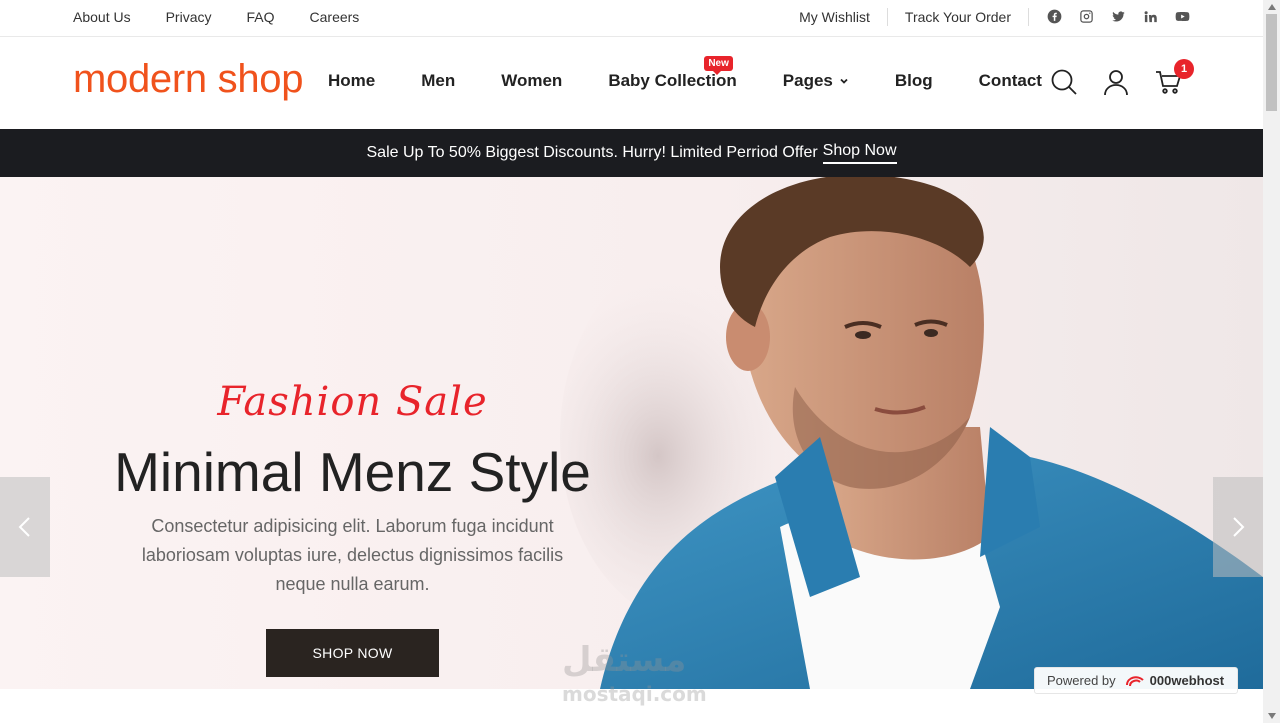 Image resolution: width=1280 pixels, height=723 pixels. What do you see at coordinates (1064, 82) in the screenshot?
I see `search-icon` at bounding box center [1064, 82].